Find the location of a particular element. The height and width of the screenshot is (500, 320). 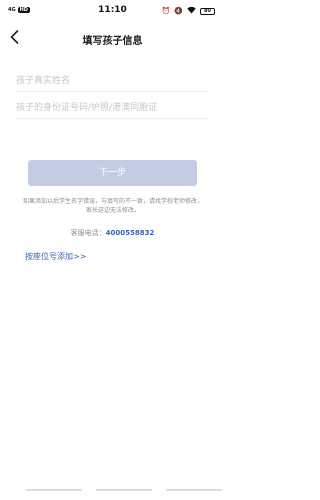

wifi-icon is located at coordinates (191, 11).